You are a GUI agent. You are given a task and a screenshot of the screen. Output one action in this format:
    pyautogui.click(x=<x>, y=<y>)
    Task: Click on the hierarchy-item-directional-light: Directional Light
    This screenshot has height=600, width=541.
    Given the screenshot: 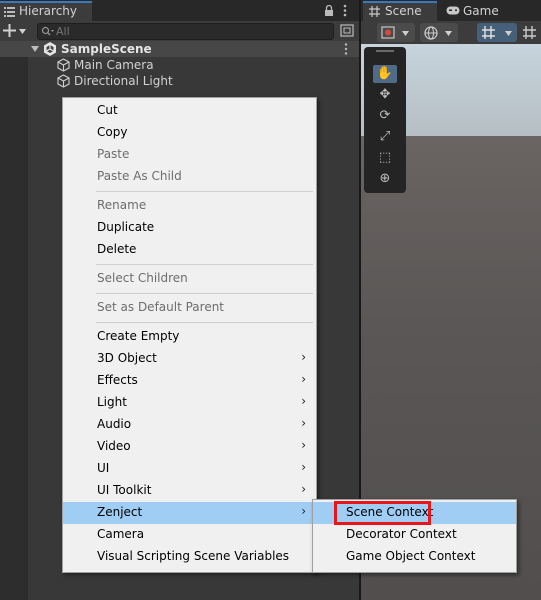 What is the action you would take?
    pyautogui.click(x=179, y=81)
    